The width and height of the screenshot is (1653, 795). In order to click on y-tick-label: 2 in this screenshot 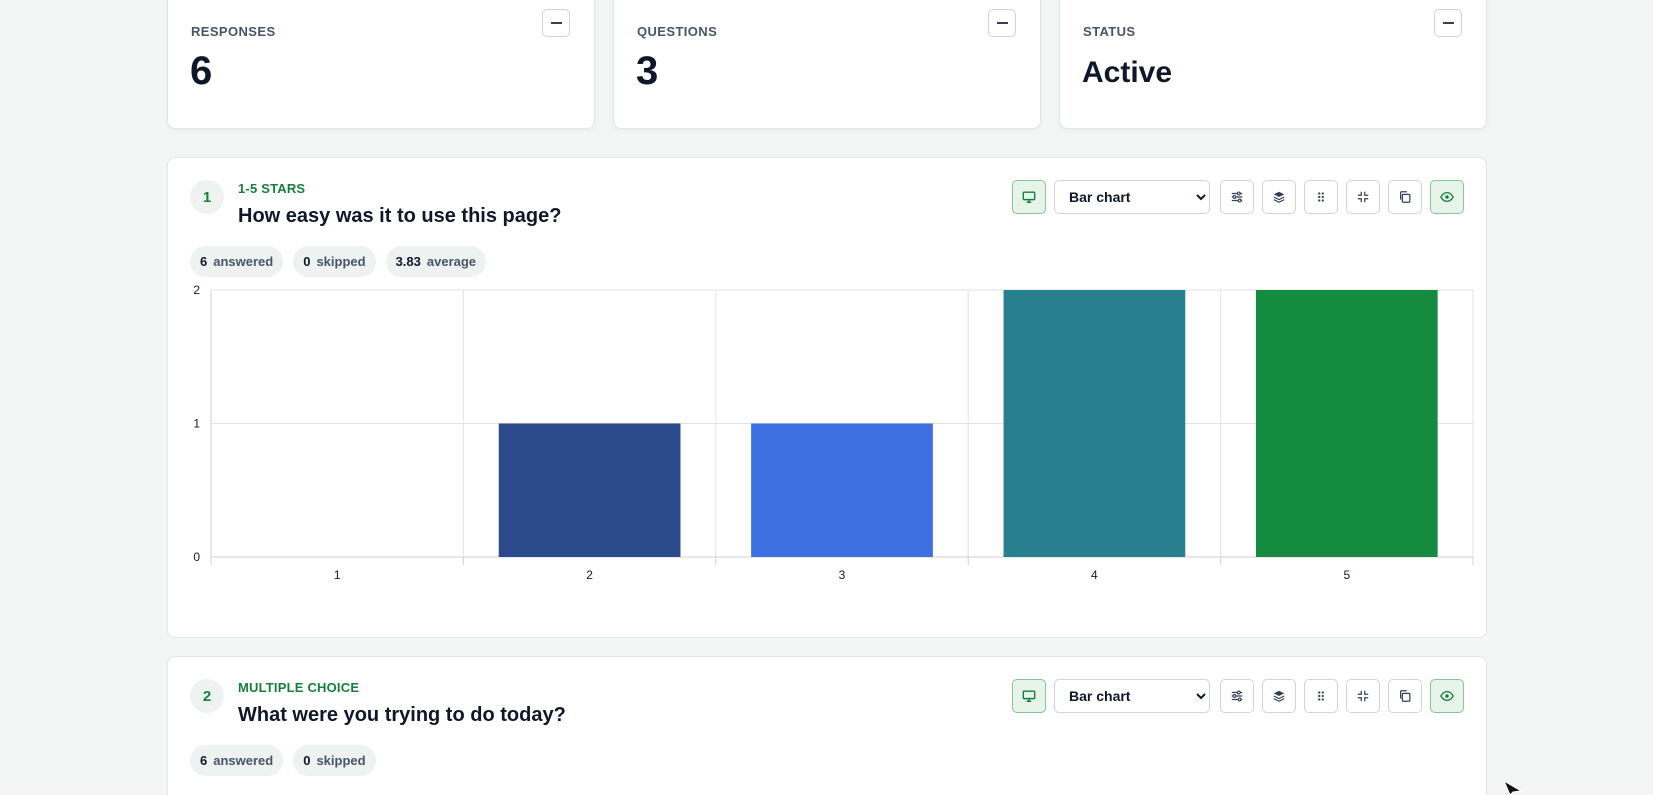, I will do `click(196, 290)`.